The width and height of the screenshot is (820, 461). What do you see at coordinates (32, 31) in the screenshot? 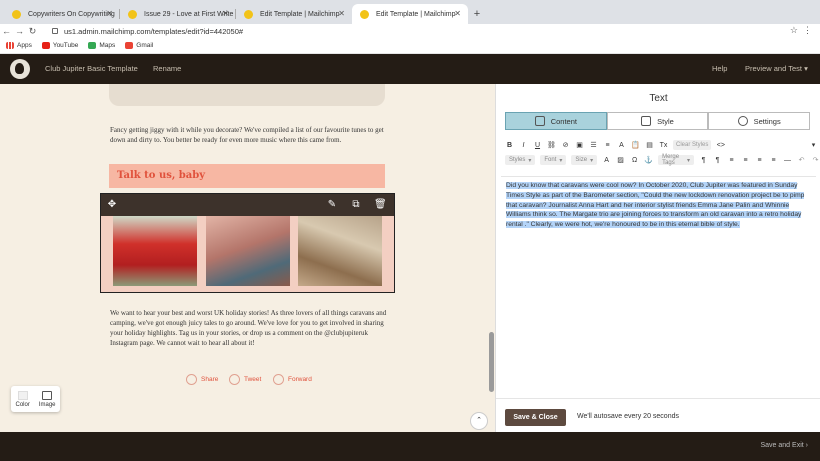
I see `reload-icon: ↻` at bounding box center [32, 31].